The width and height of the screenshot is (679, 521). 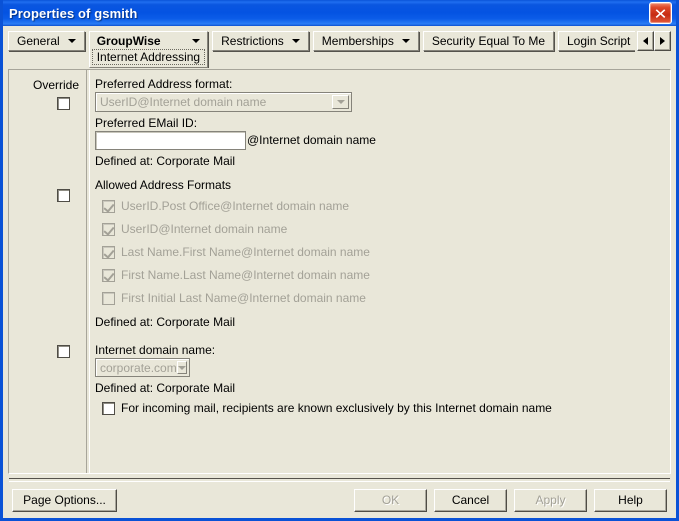 I want to click on dialog-button-bar: Page Options... OK Cancel Apply Help, so click(x=339, y=500).